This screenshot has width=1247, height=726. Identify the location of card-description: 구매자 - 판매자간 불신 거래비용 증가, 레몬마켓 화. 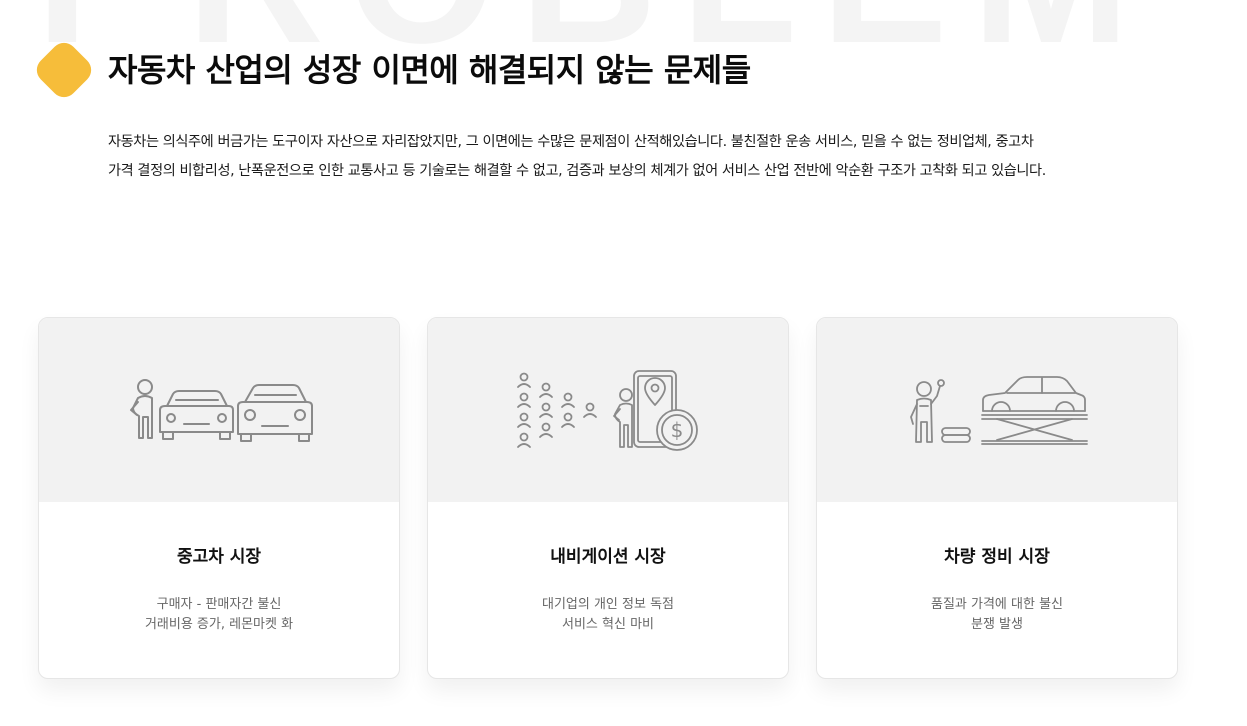
(219, 615).